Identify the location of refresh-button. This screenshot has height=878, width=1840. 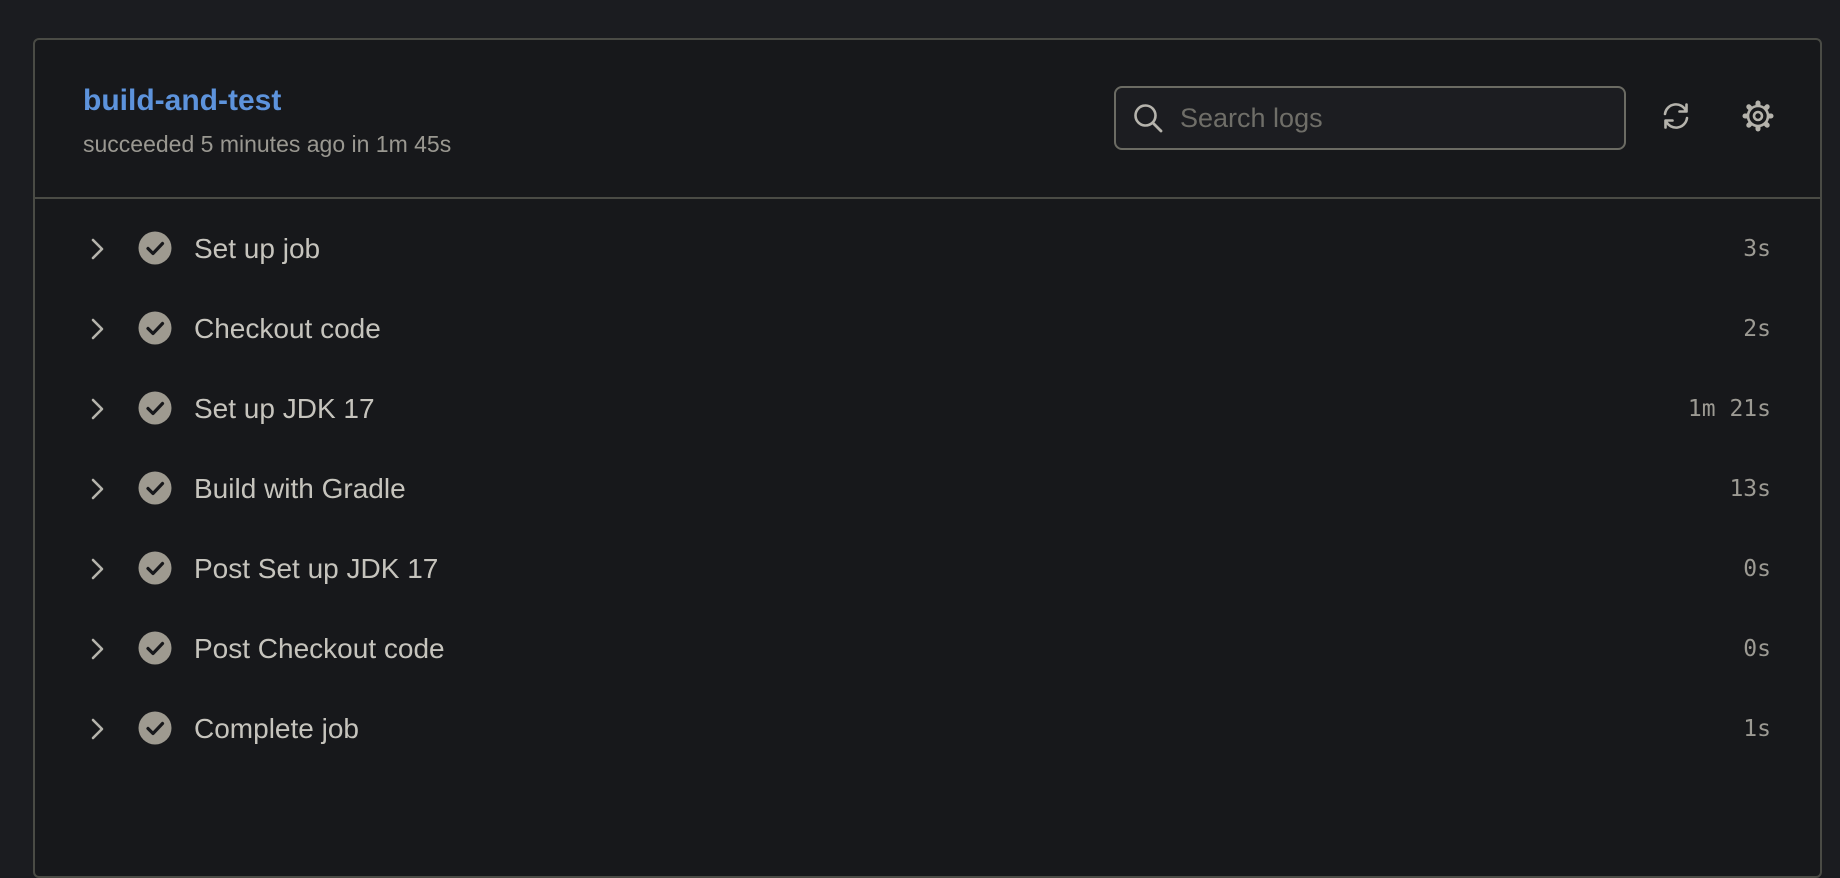
(1676, 118).